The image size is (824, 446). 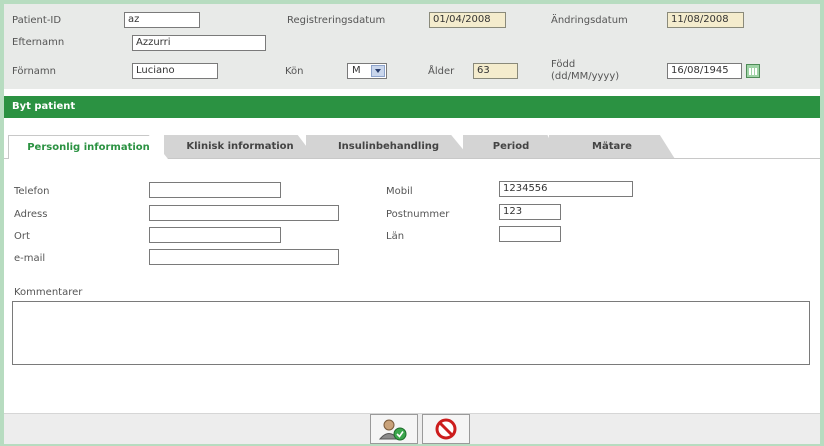 I want to click on chevron-down-icon, so click(x=378, y=71).